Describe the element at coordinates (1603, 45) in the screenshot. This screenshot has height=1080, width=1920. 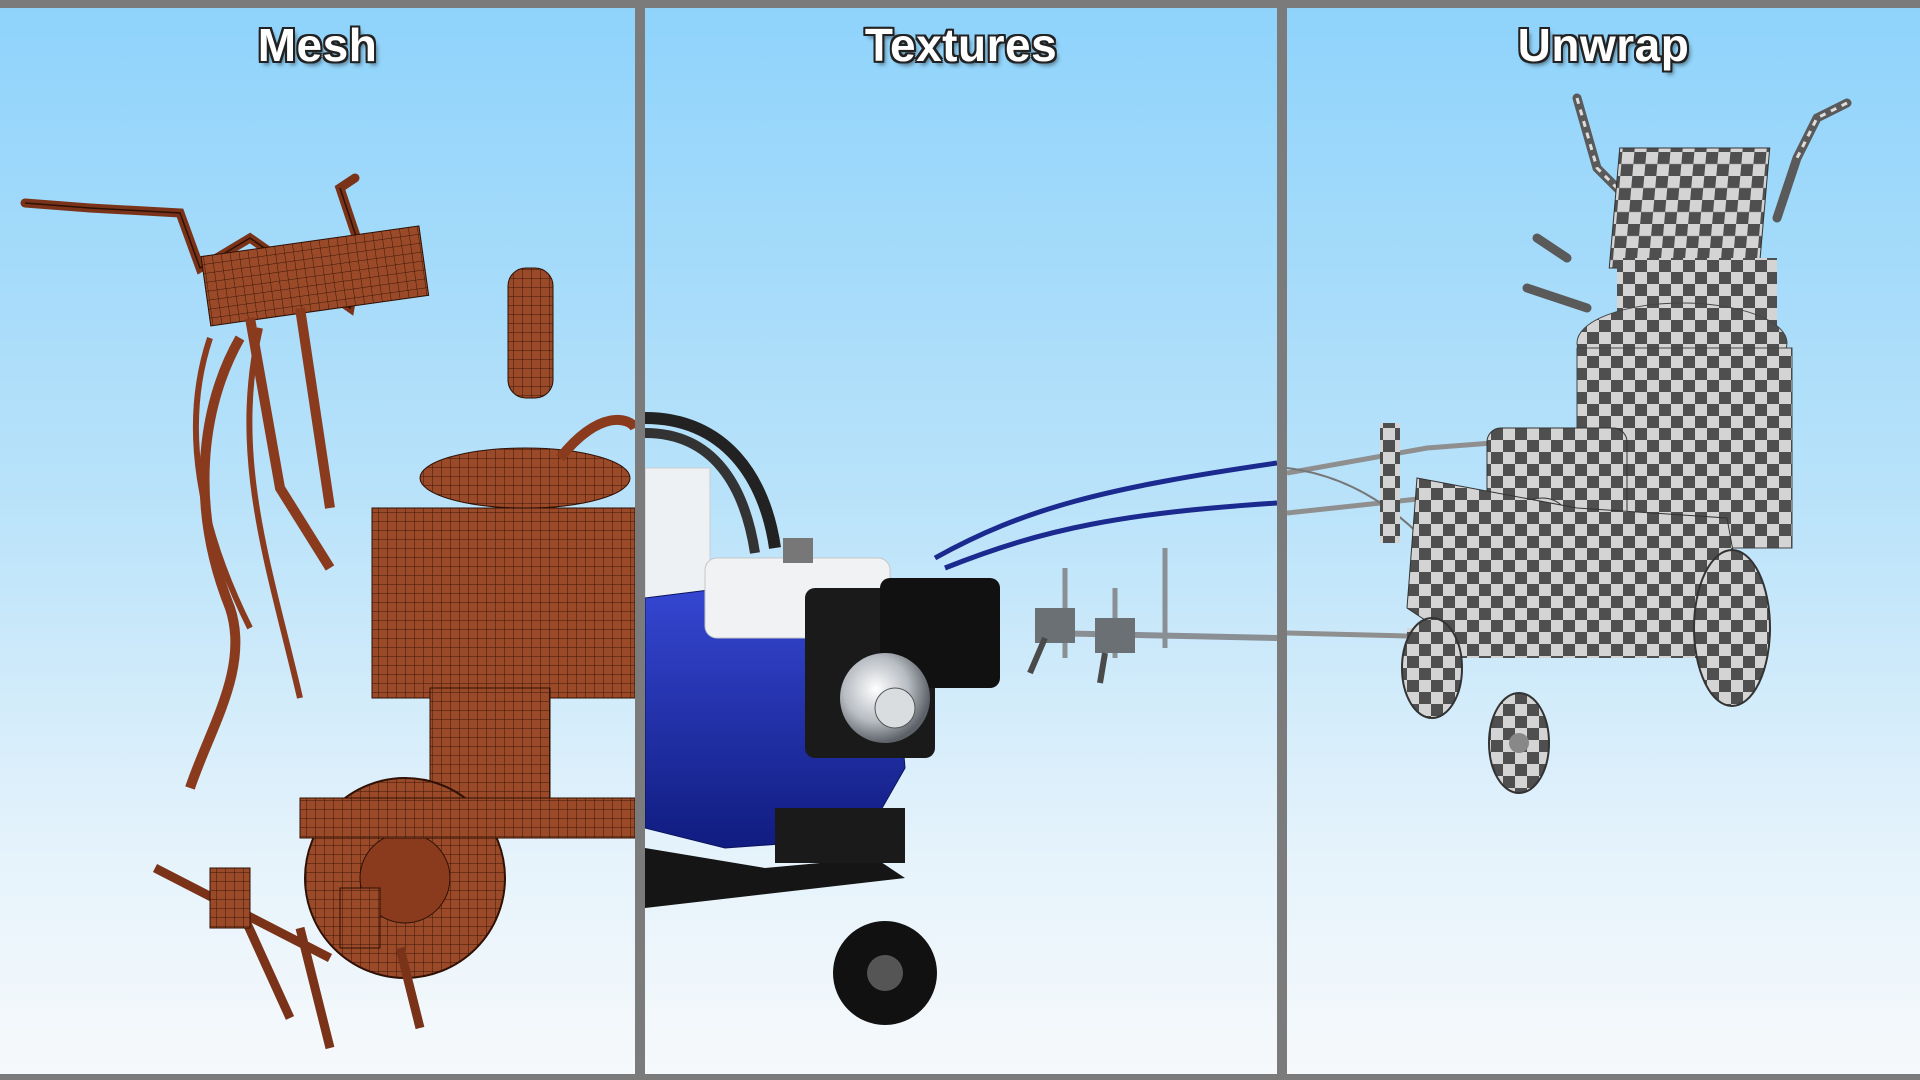
I see `panel-title: Unwrap` at that location.